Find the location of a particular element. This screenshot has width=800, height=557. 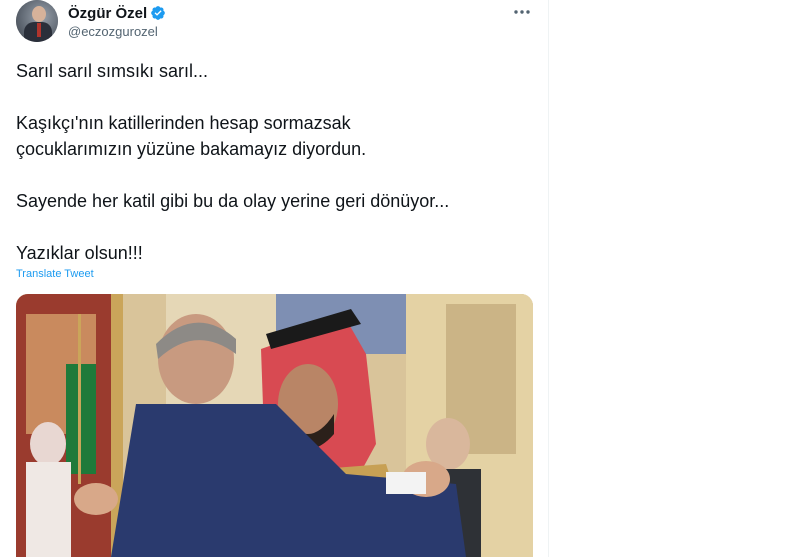

translate-tweet-link: Translate Tweet is located at coordinates (55, 274).